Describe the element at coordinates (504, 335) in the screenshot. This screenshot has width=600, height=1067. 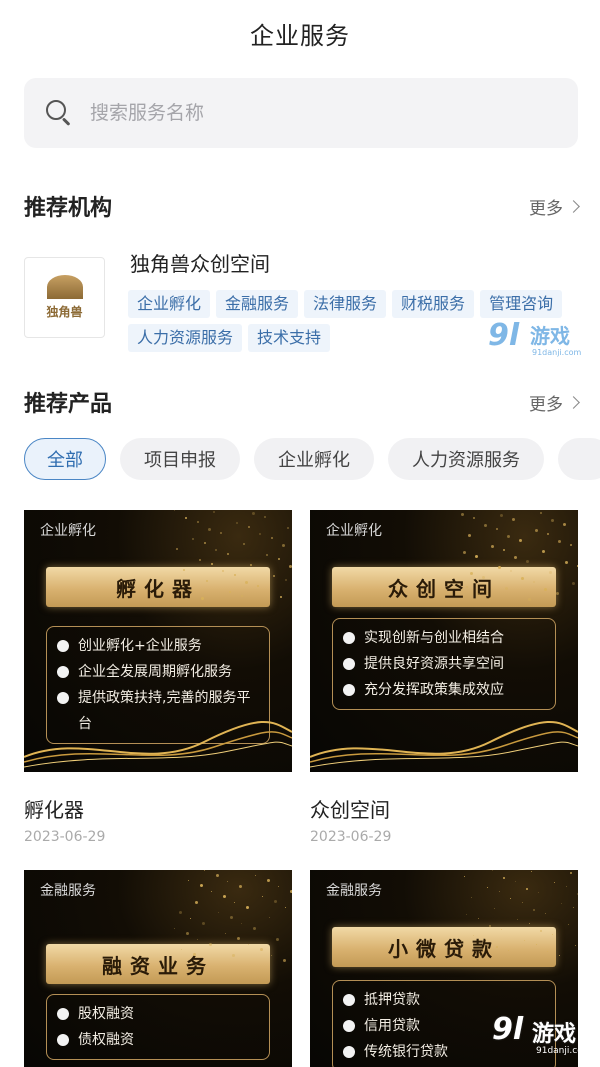
I see `watermark-number: 9l` at that location.